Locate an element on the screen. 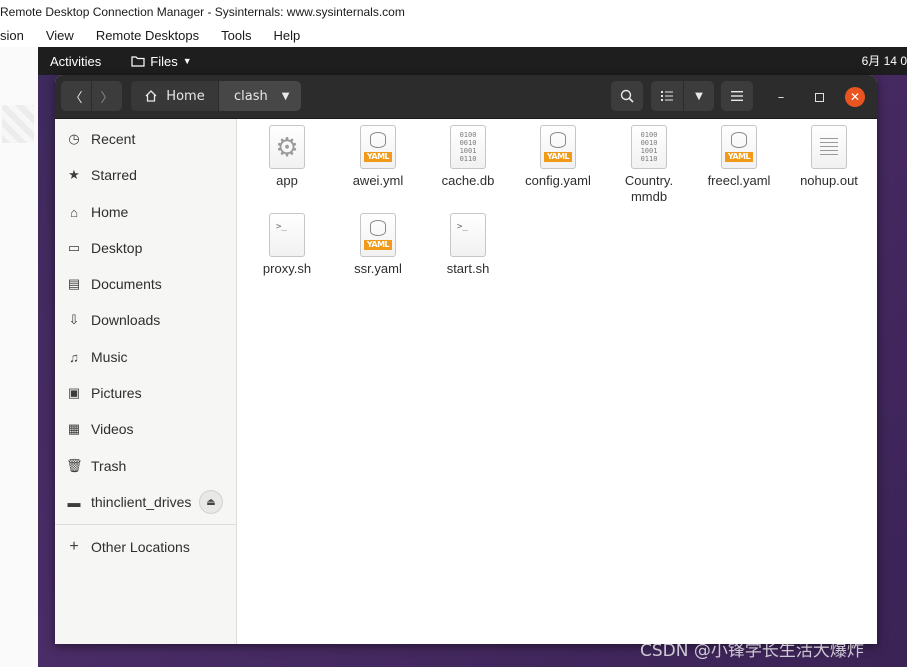  breadcrumb-current-folder: clash ▼ is located at coordinates (260, 96).